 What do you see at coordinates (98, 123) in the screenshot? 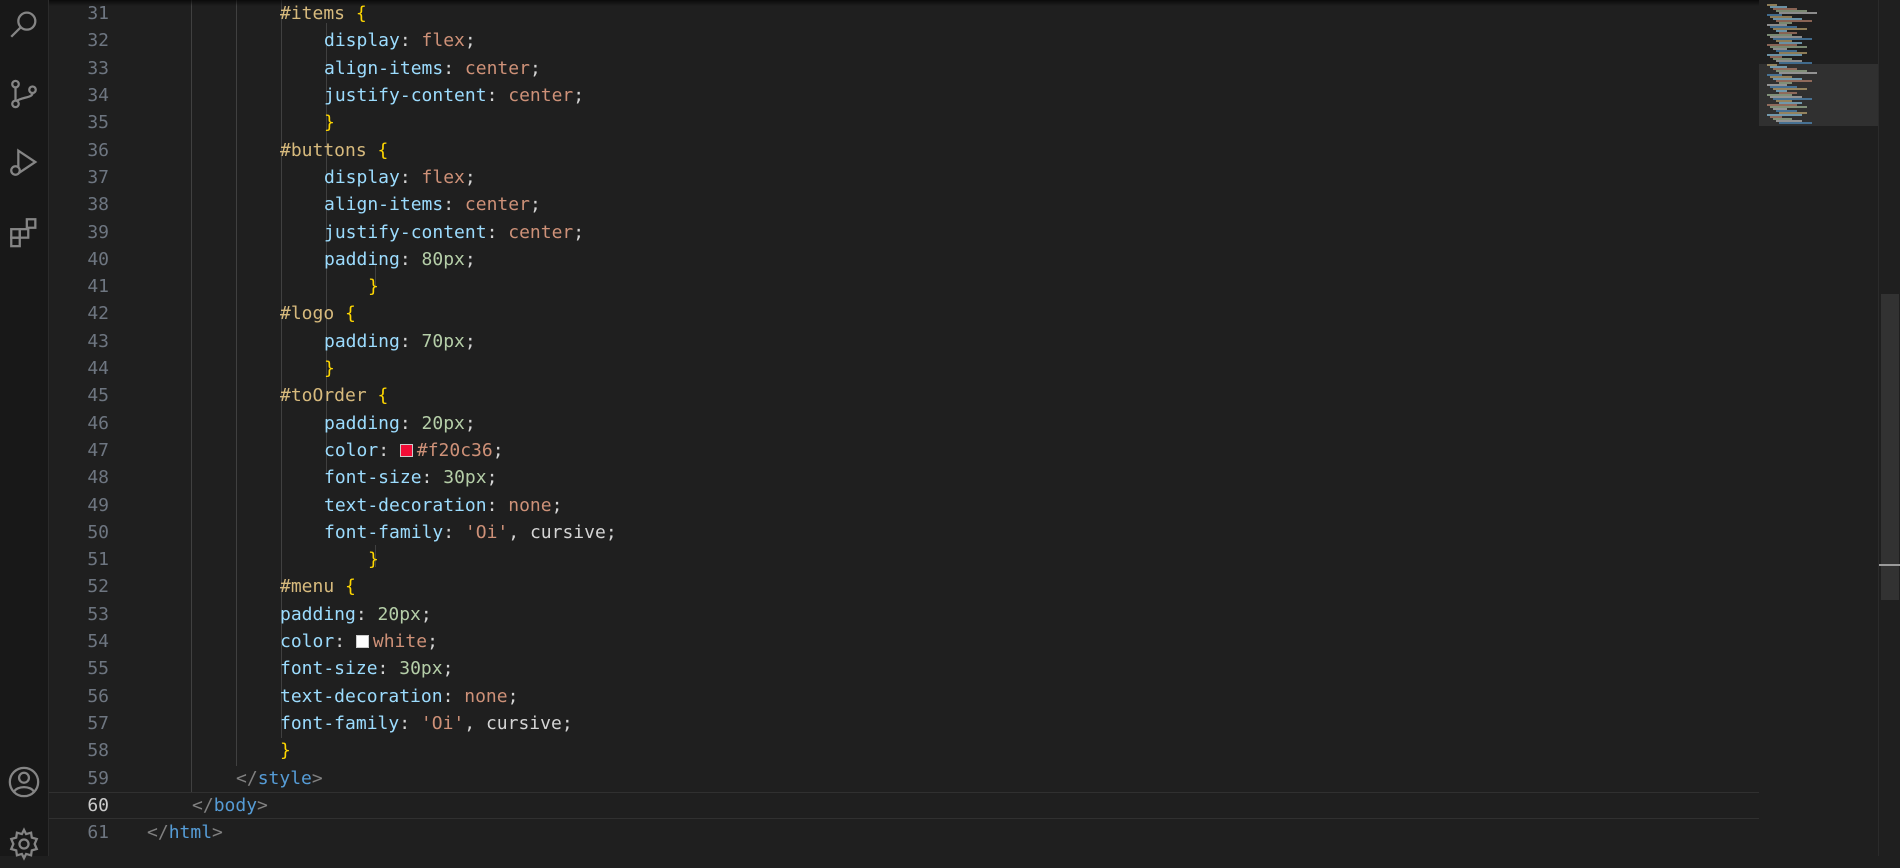
I see `line-number: 35` at bounding box center [98, 123].